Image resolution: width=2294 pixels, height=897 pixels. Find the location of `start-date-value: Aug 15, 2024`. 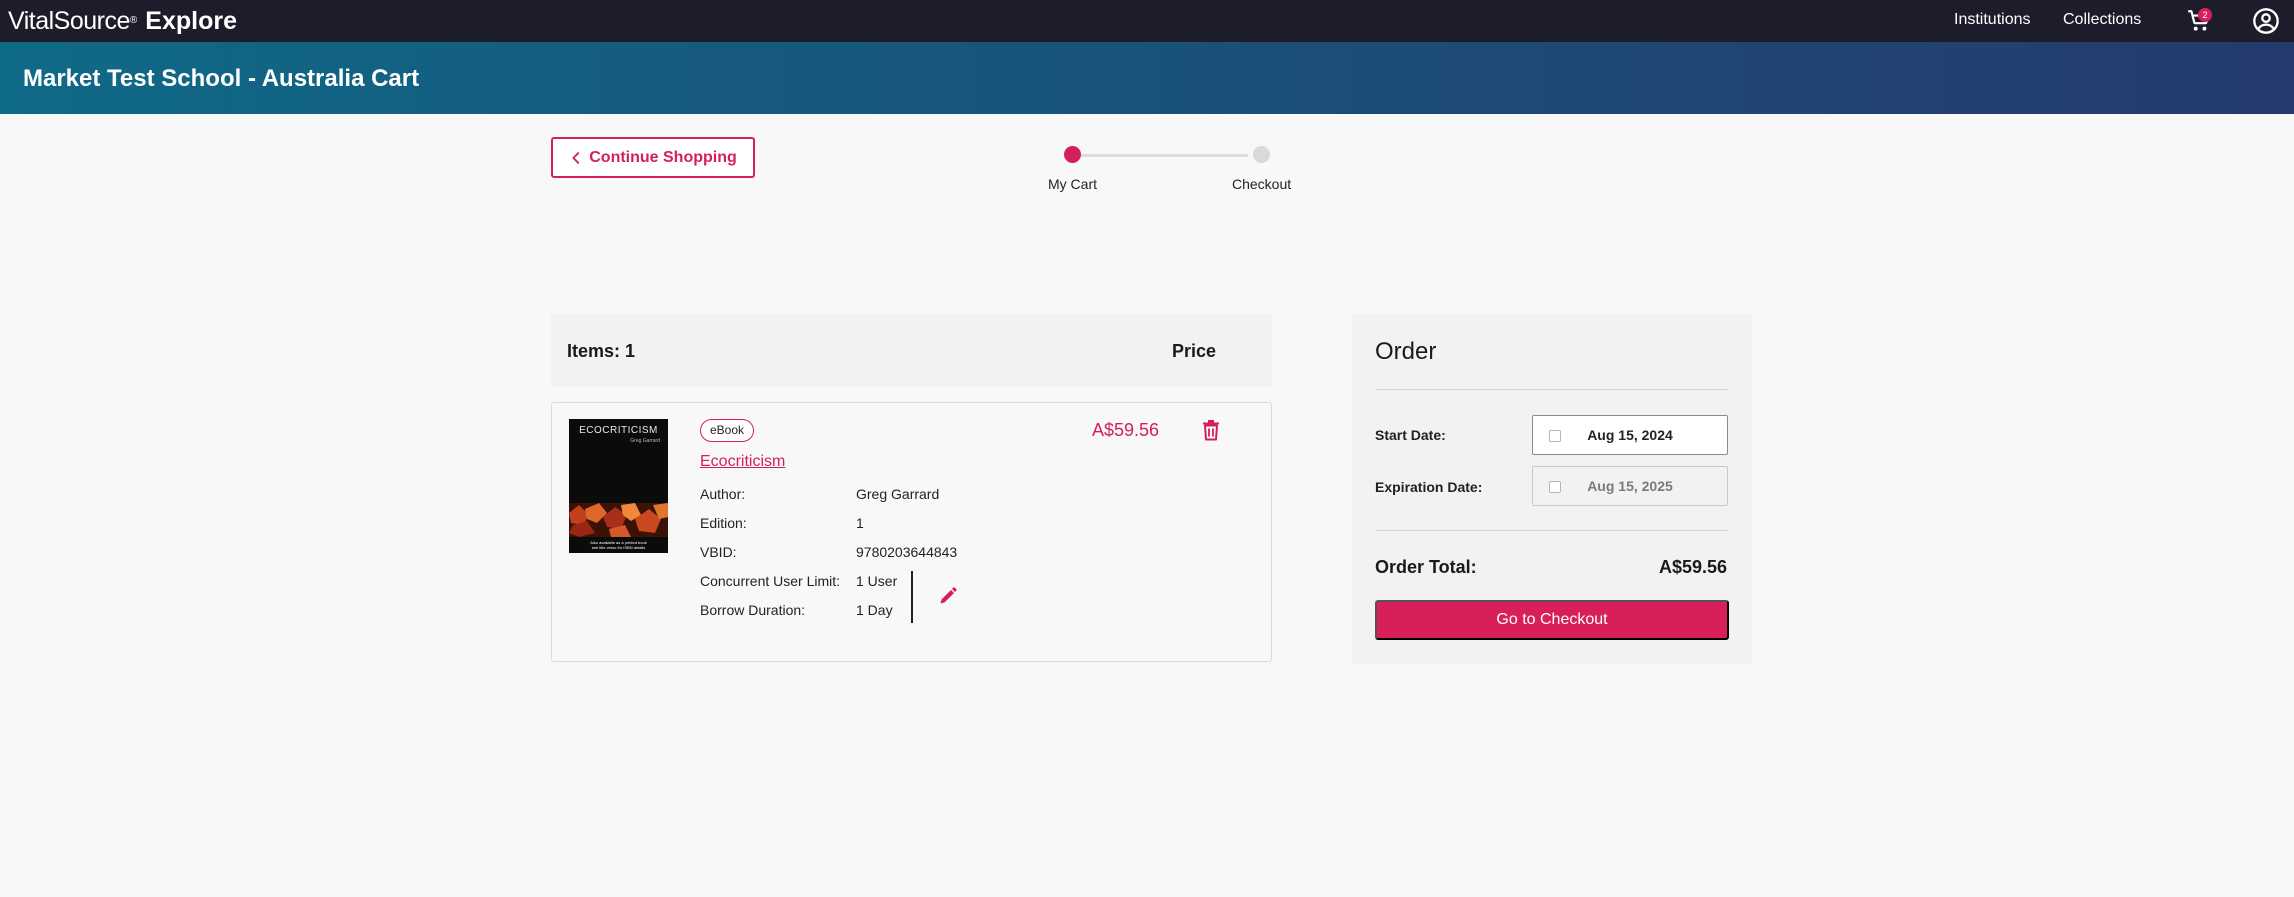

start-date-value: Aug 15, 2024 is located at coordinates (1630, 435).